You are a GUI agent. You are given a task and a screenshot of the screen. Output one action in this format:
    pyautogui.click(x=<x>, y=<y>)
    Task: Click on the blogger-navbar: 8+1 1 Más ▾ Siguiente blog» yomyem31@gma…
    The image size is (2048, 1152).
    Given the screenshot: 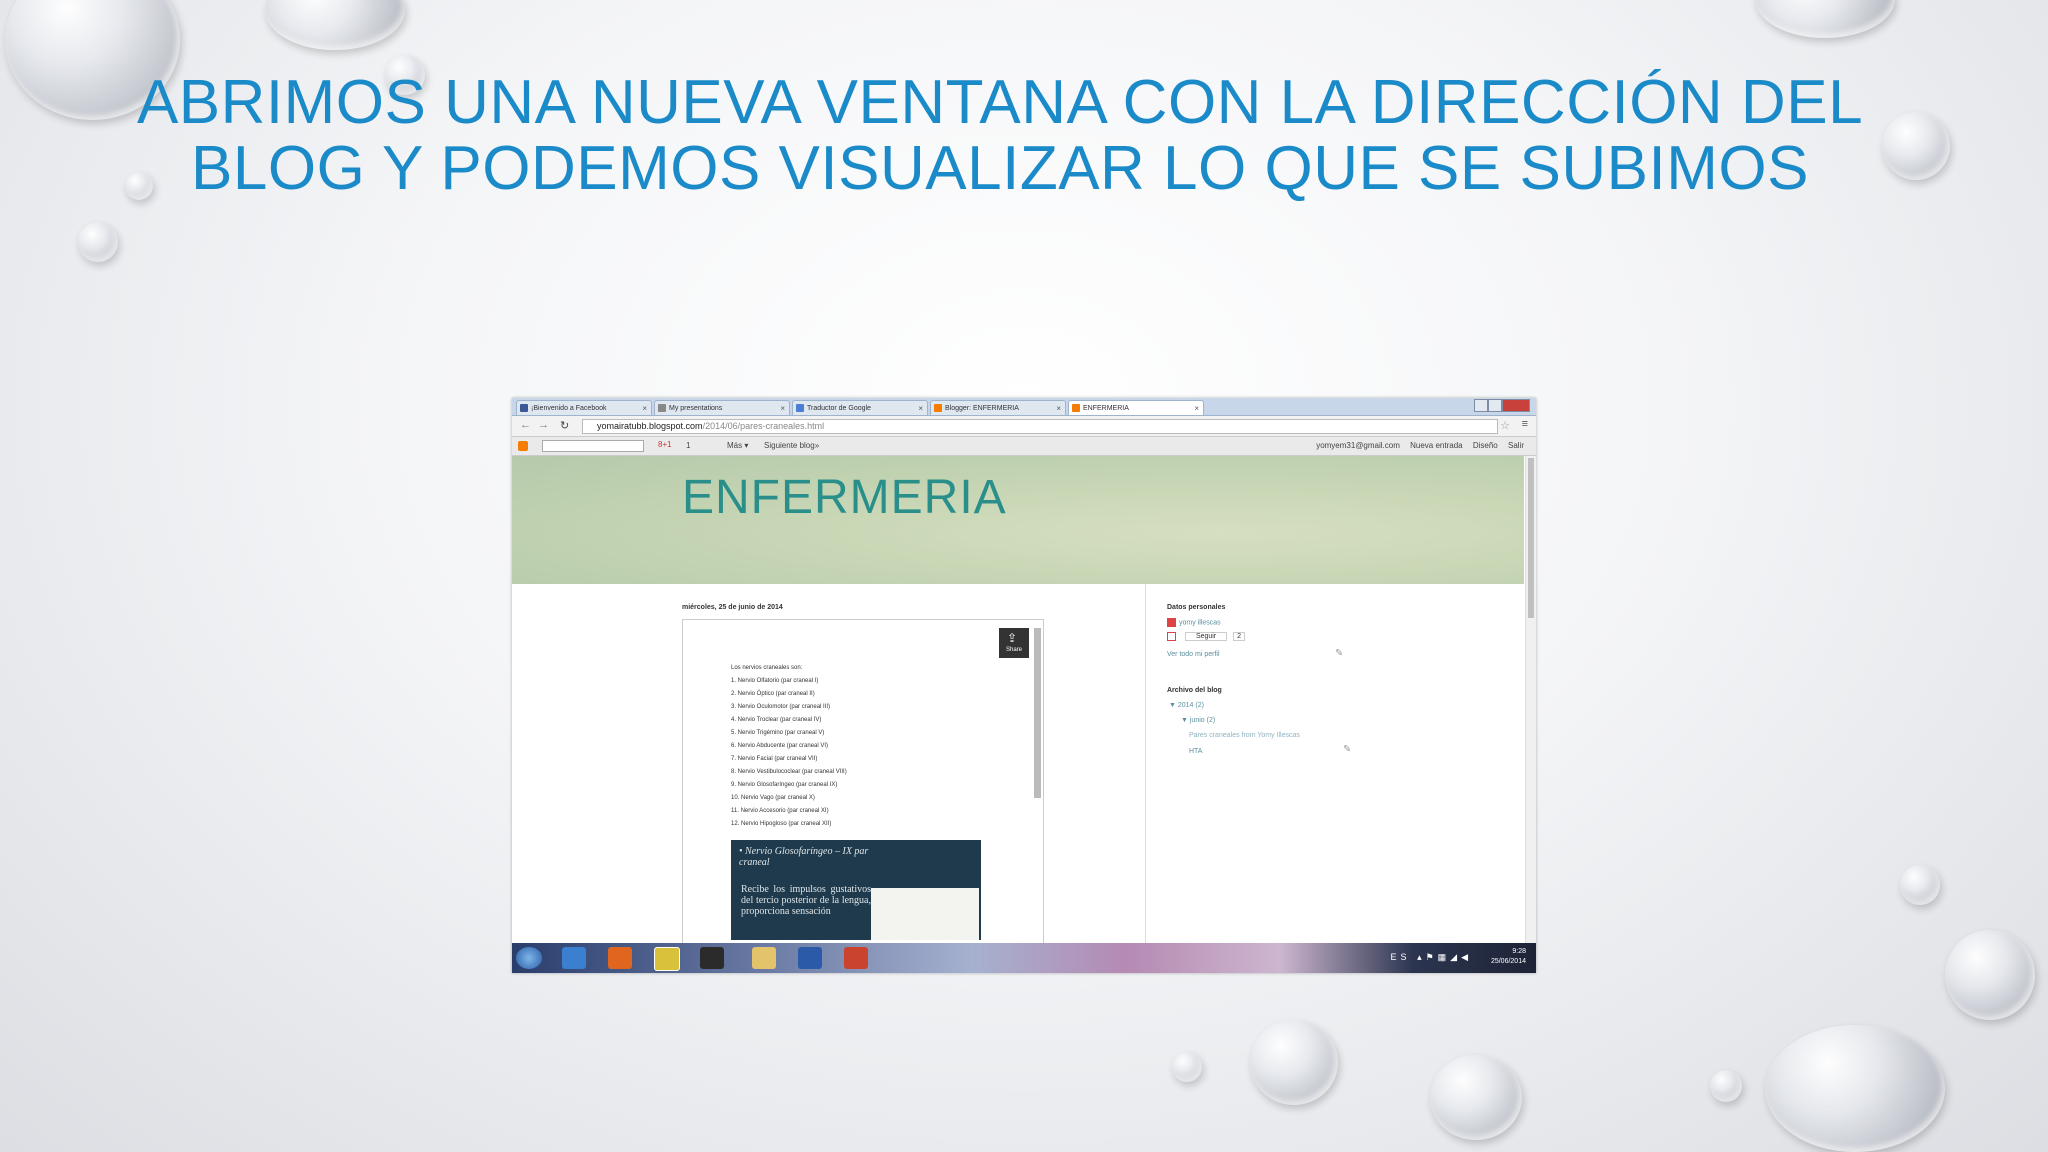 What is the action you would take?
    pyautogui.click(x=1024, y=446)
    